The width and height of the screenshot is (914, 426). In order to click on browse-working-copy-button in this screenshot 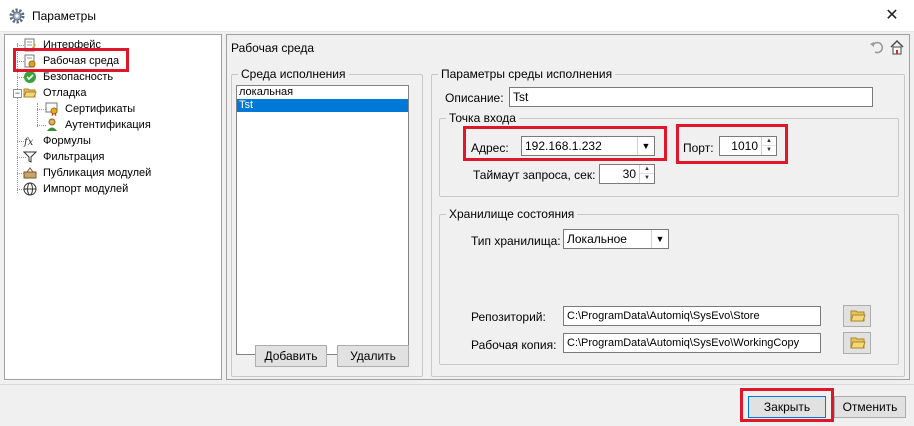, I will do `click(857, 343)`.